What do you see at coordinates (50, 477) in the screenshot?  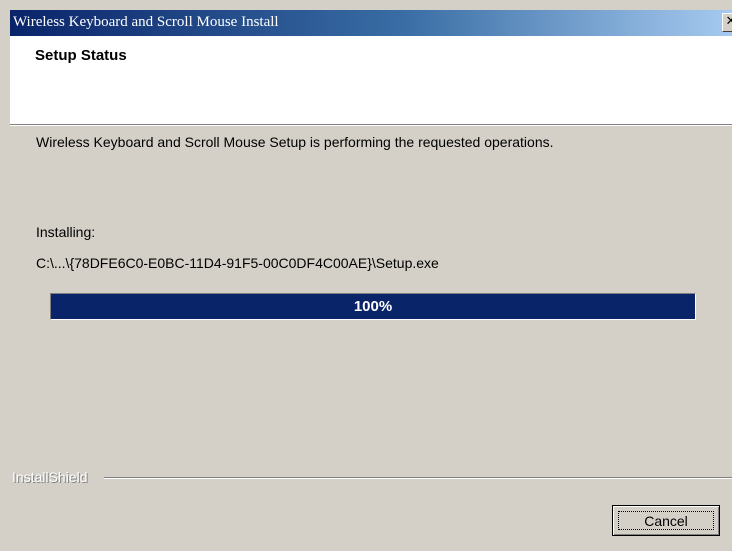 I see `installshield-brand-label: InstallShield` at bounding box center [50, 477].